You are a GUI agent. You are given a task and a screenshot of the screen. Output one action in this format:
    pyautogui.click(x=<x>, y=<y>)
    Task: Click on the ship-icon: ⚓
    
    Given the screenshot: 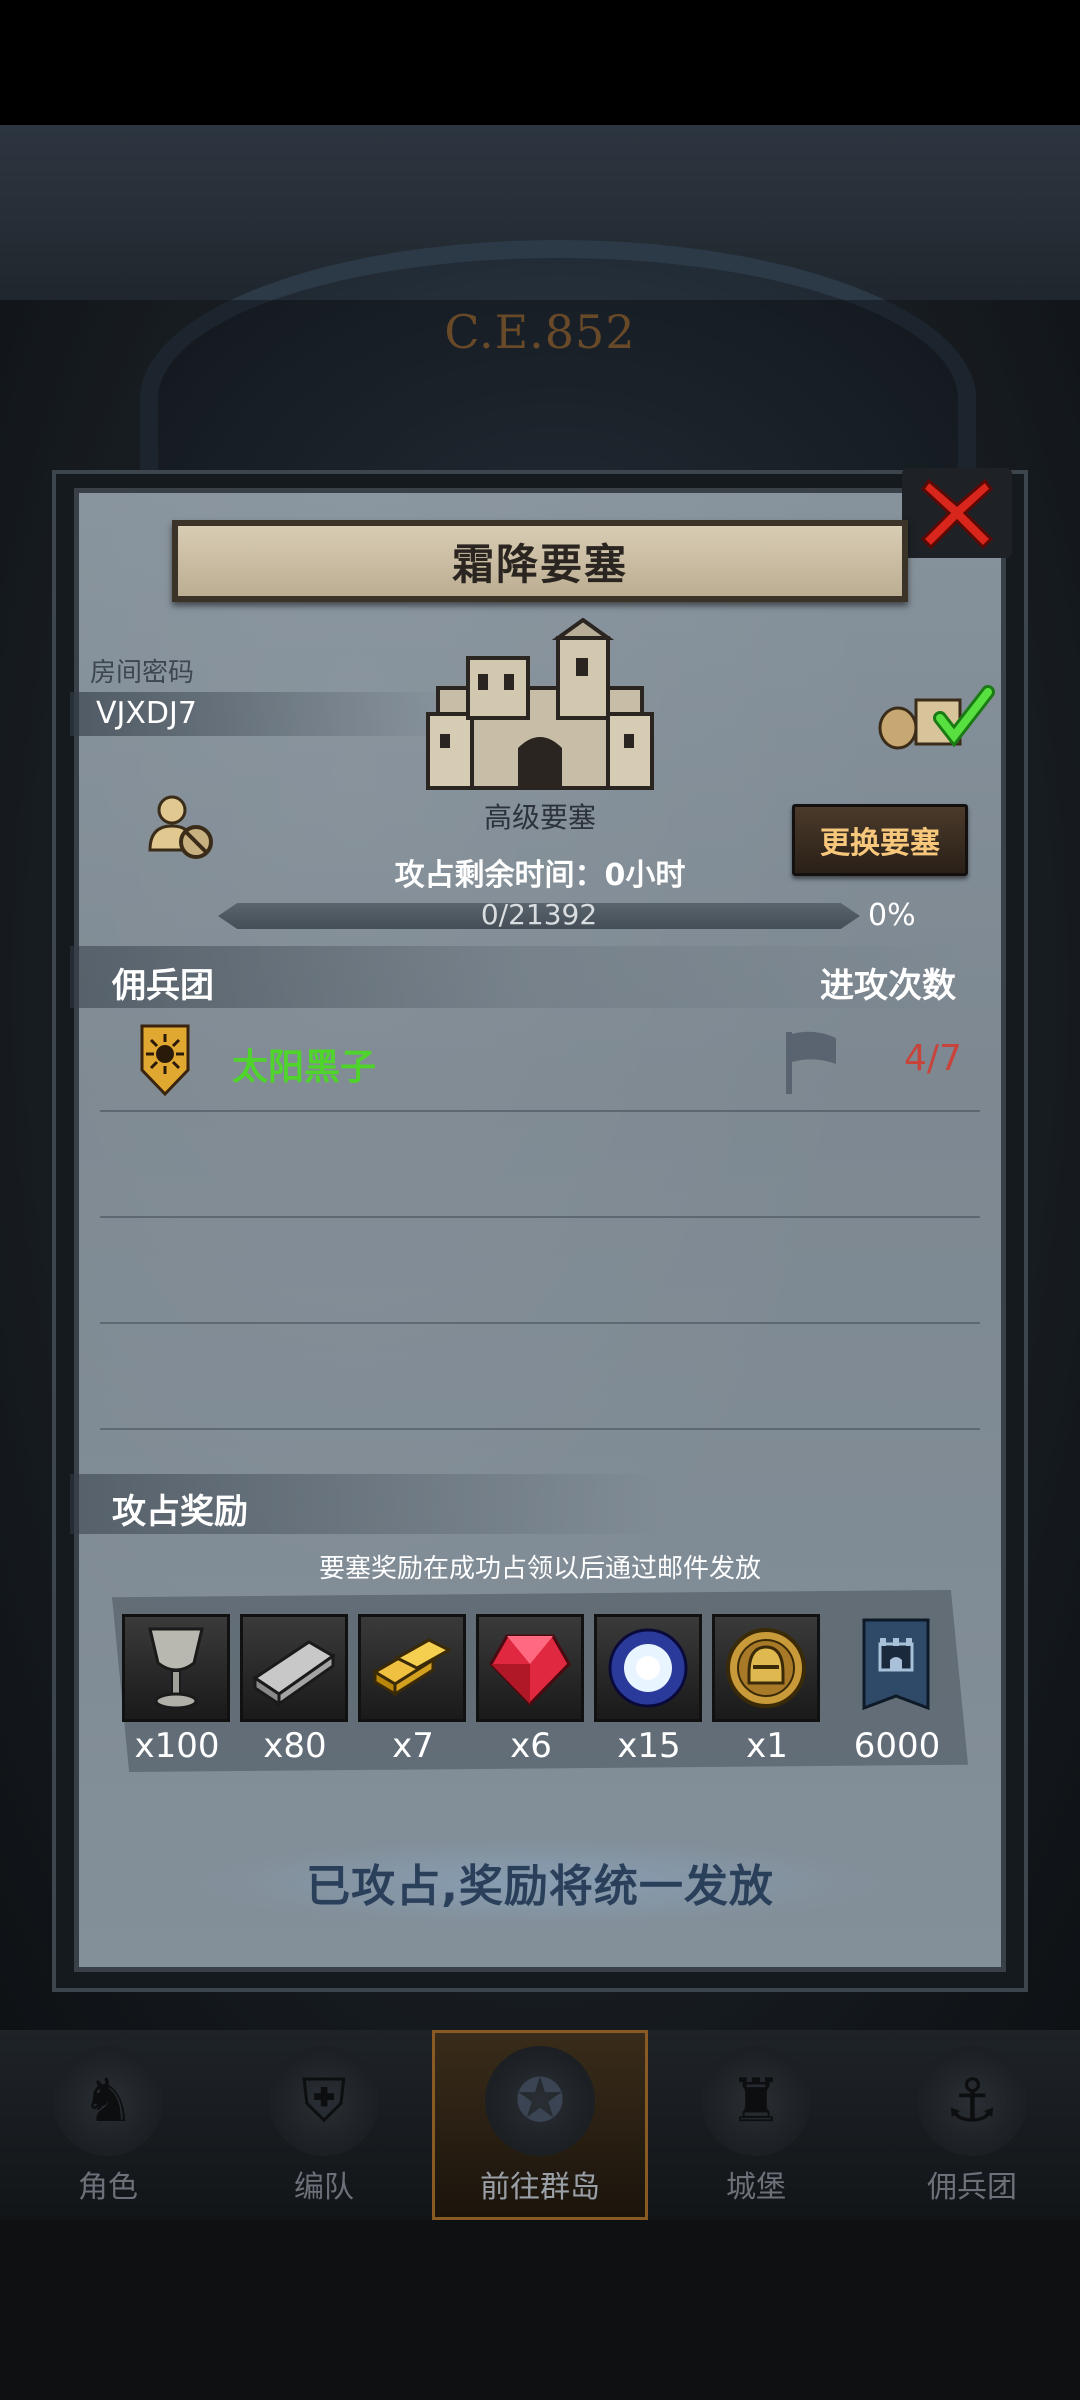 What is the action you would take?
    pyautogui.click(x=972, y=2101)
    